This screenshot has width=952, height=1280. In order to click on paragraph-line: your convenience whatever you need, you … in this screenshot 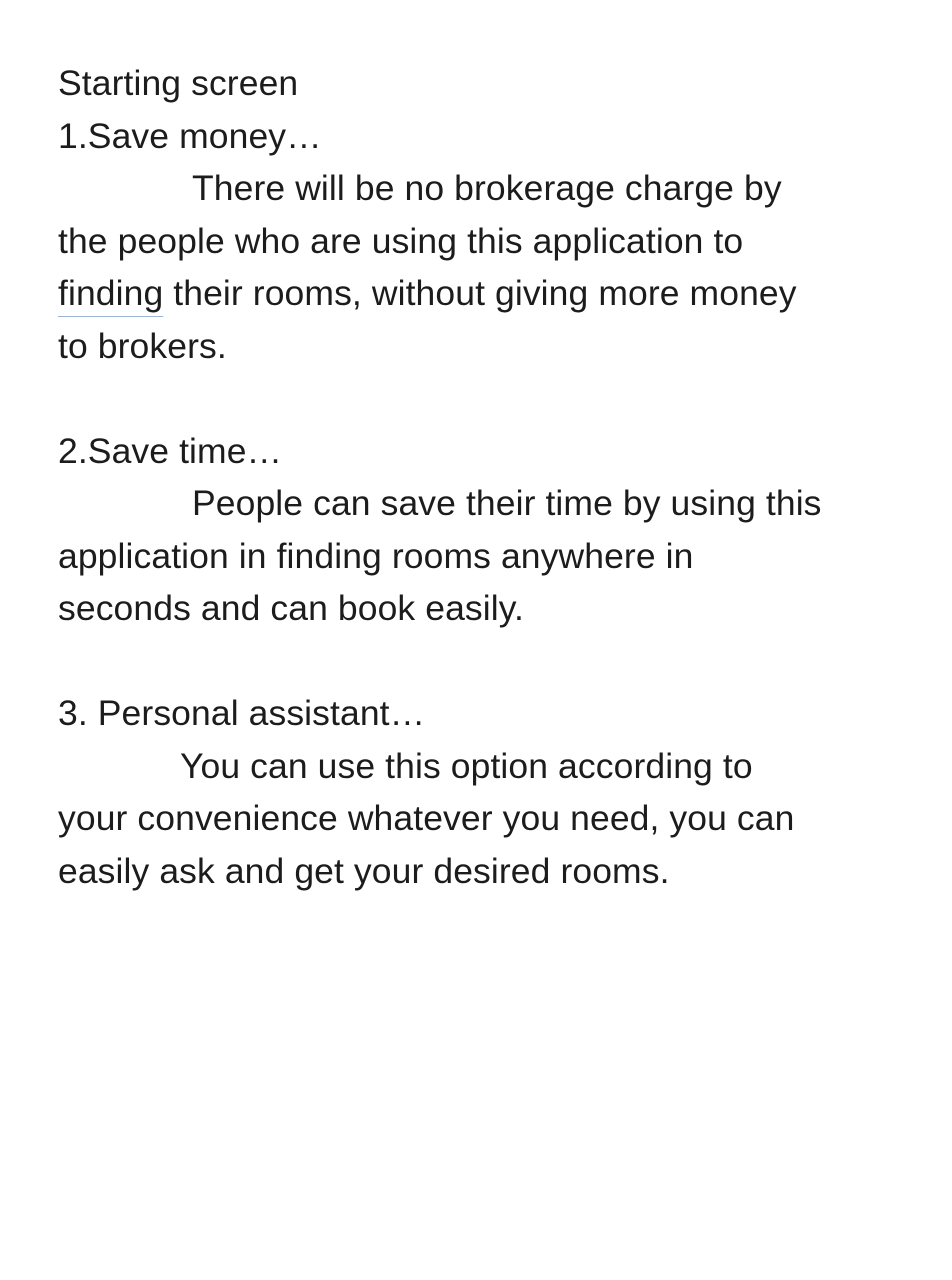, I will do `click(426, 818)`.